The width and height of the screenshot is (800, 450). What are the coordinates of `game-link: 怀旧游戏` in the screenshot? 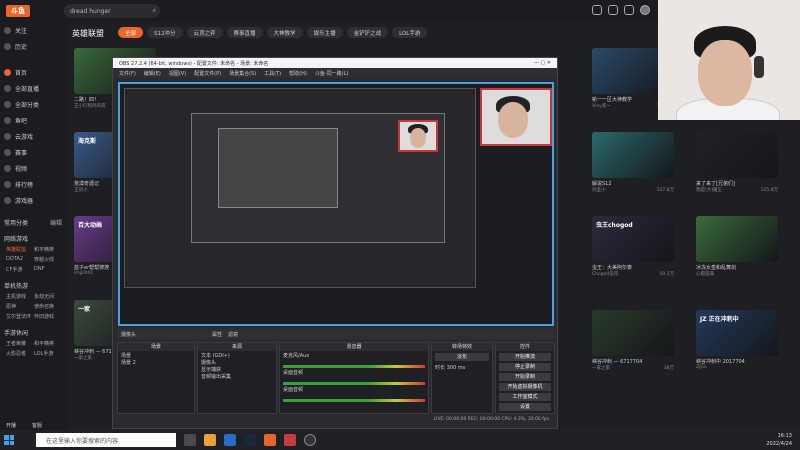 It's located at (48, 316).